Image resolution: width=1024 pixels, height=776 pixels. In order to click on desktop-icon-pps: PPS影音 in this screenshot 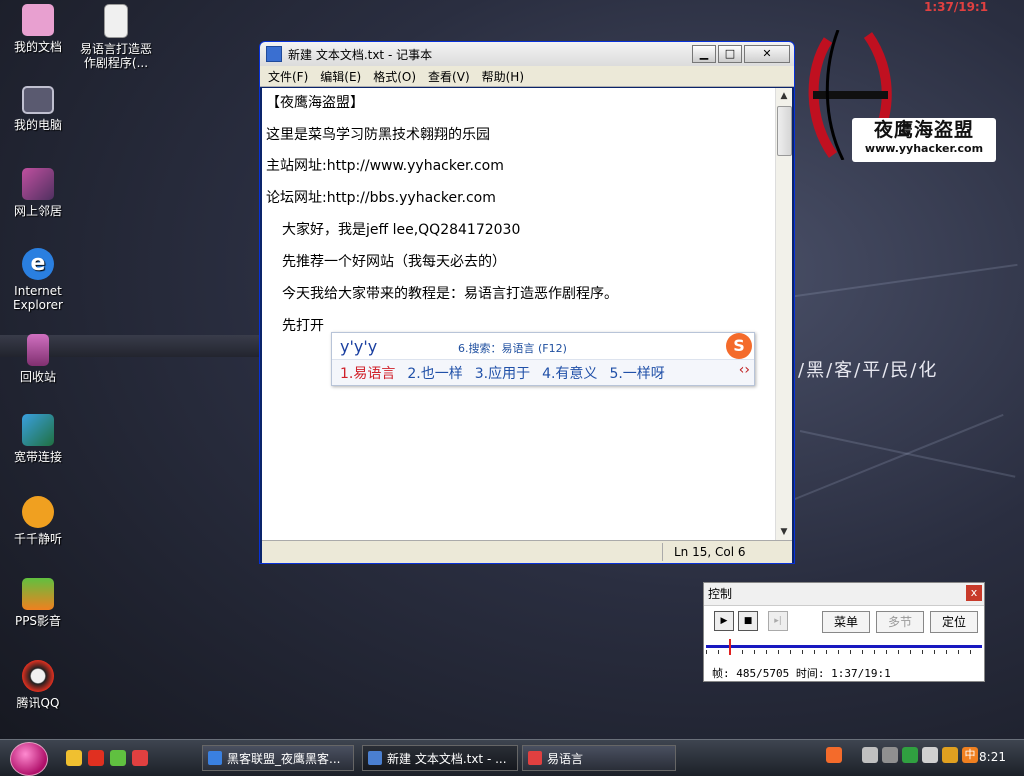, I will do `click(38, 603)`.